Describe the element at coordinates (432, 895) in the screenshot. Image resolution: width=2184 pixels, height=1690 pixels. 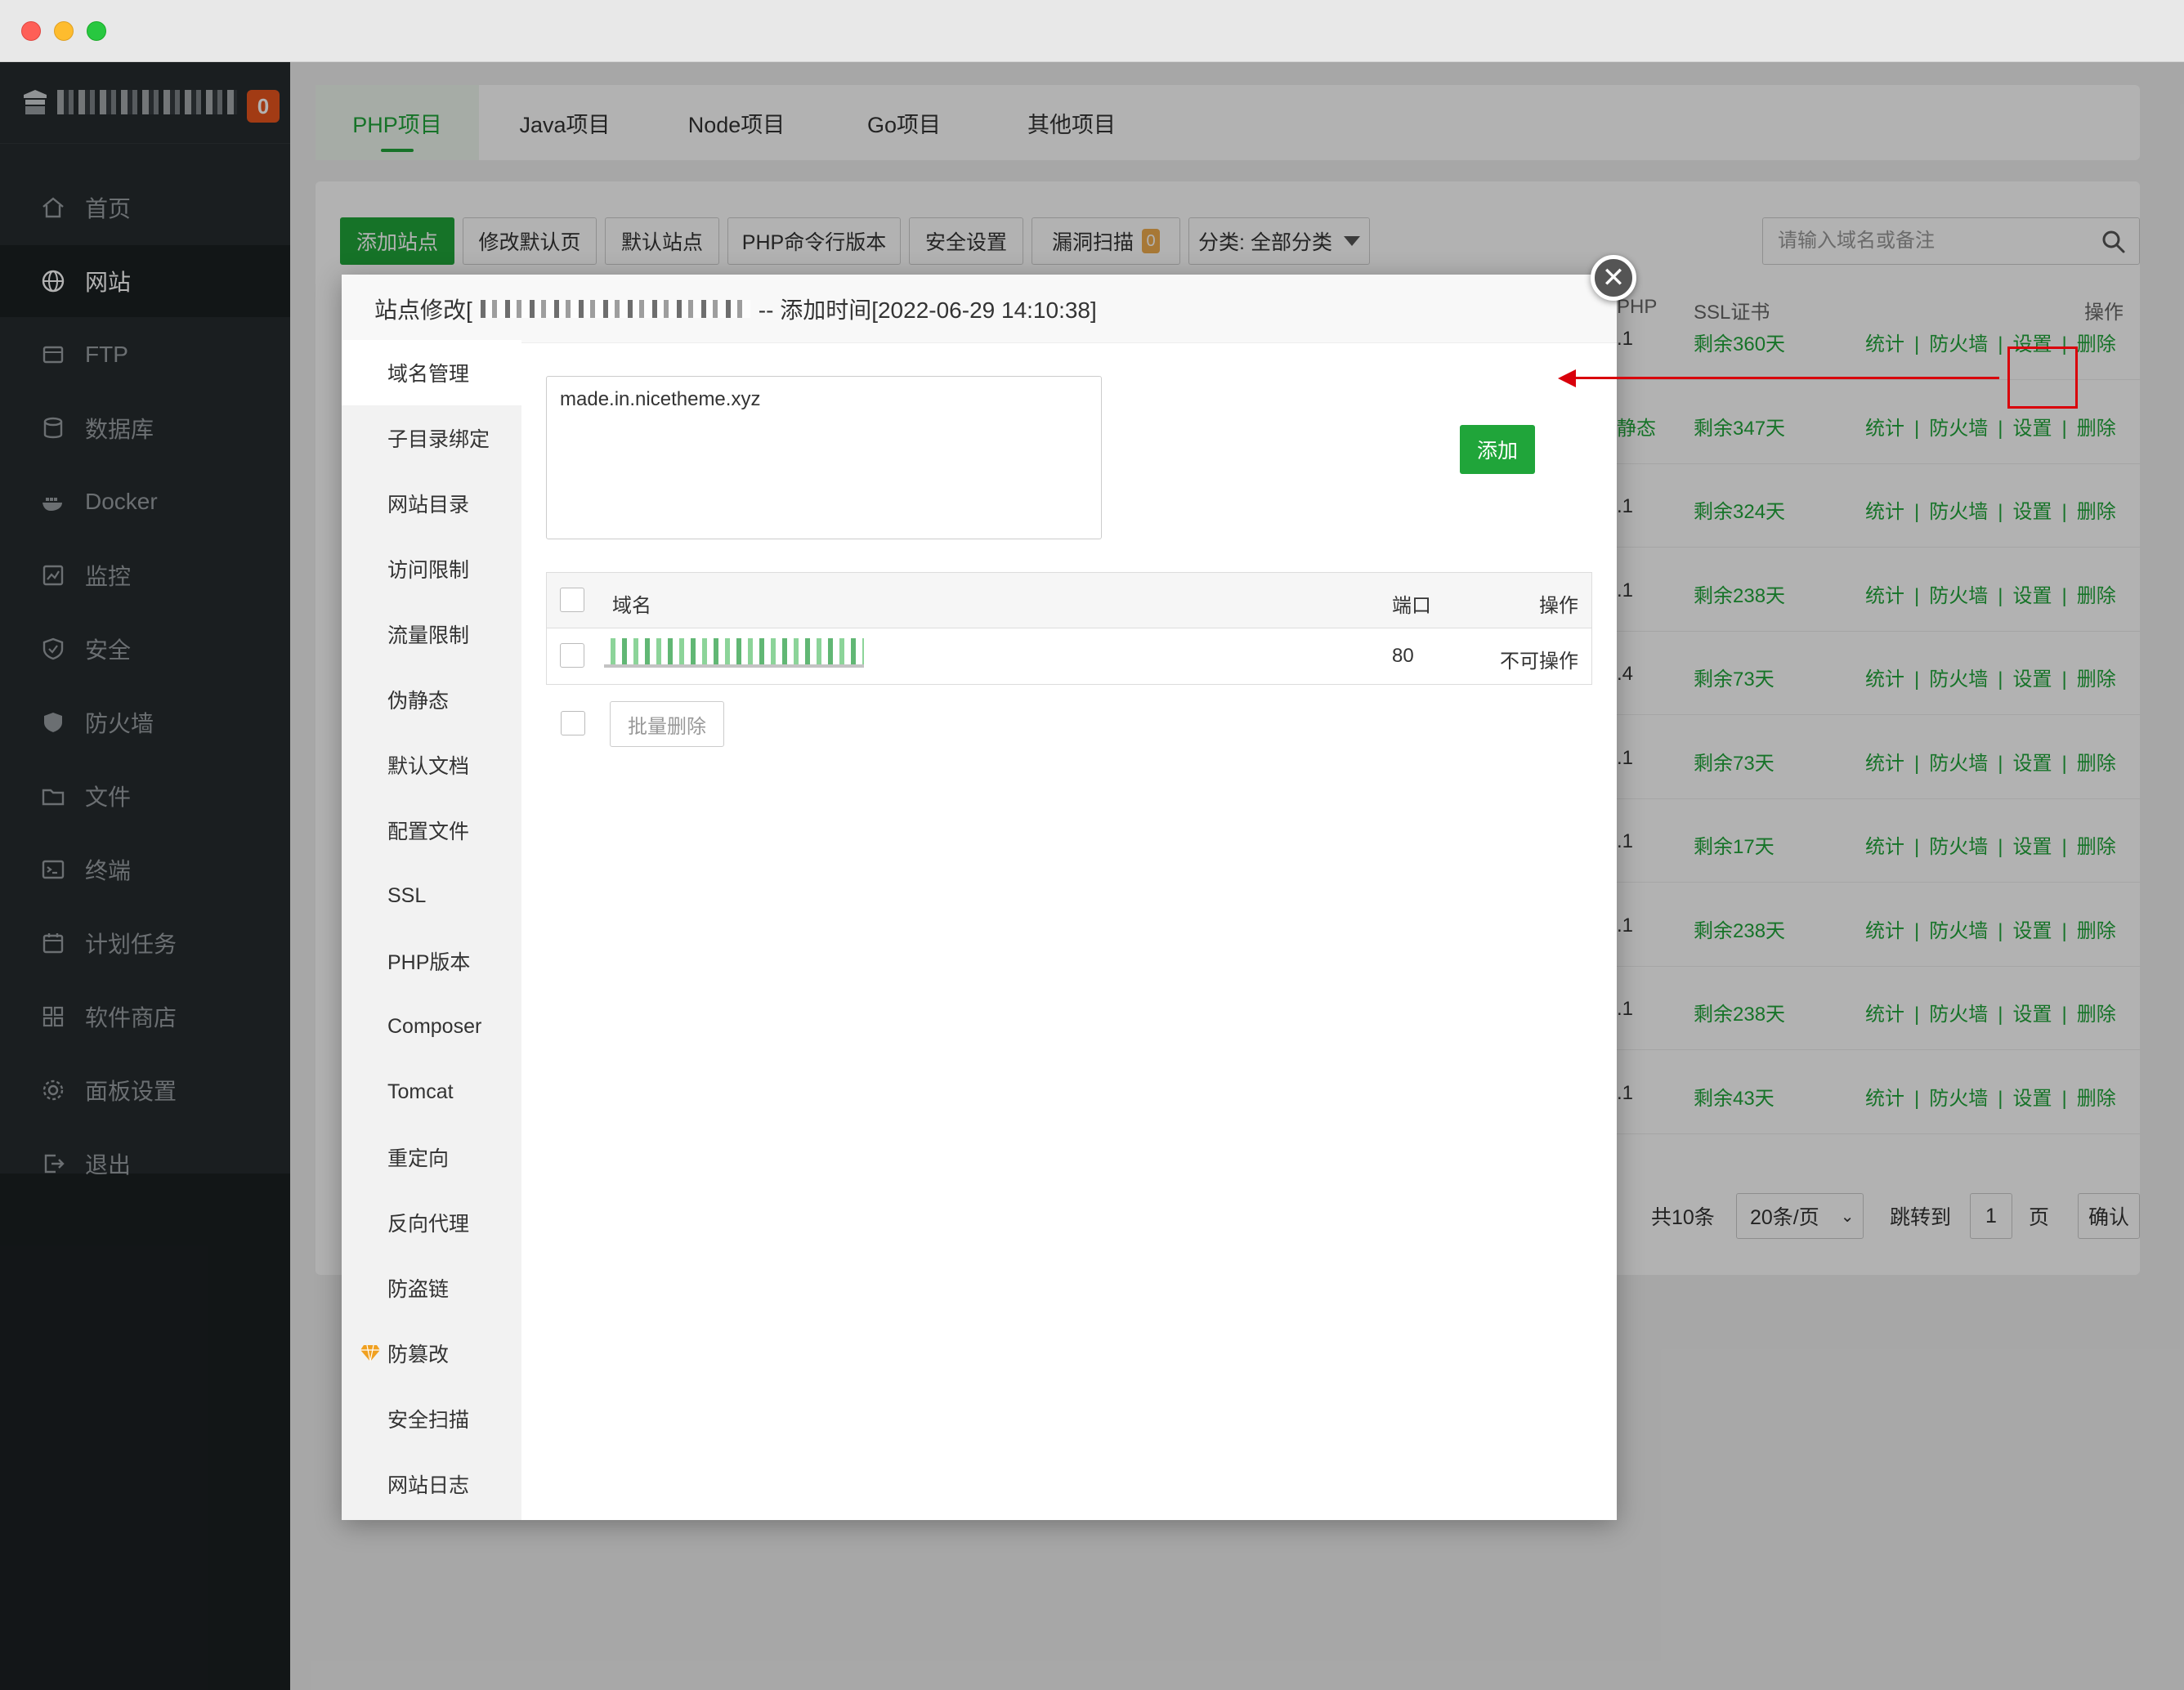
I see `modal-nav-item: SSL` at that location.